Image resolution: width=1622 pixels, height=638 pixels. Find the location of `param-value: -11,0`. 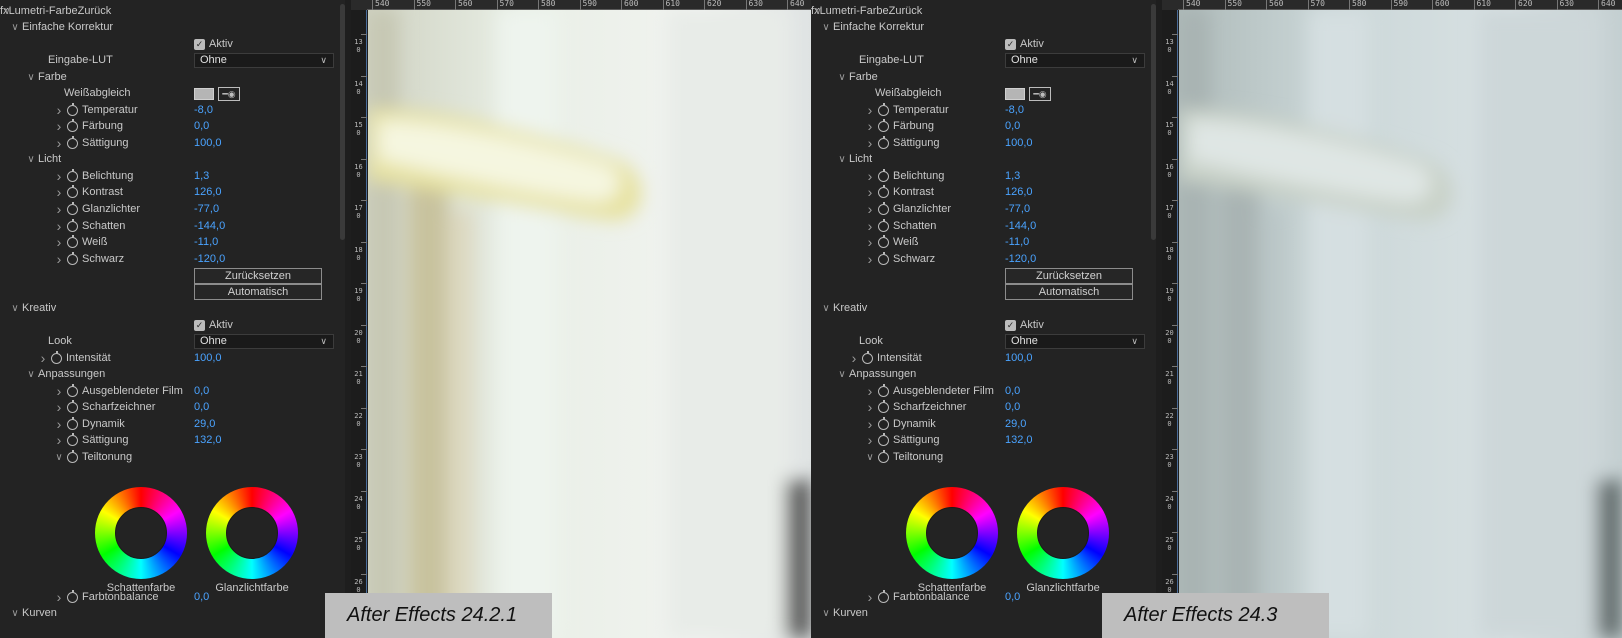

param-value: -11,0 is located at coordinates (206, 242).